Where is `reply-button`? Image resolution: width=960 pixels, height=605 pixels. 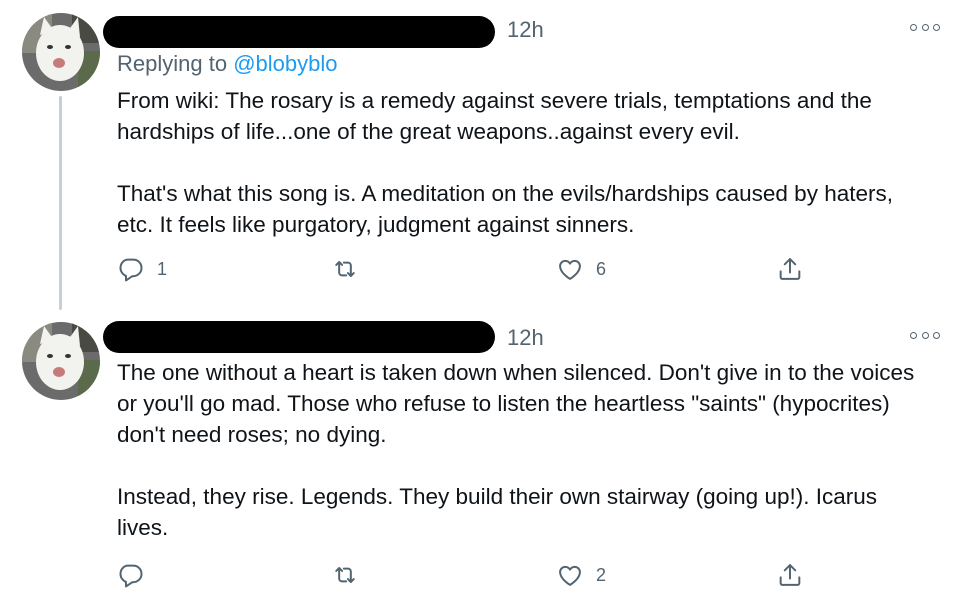 reply-button is located at coordinates (137, 575).